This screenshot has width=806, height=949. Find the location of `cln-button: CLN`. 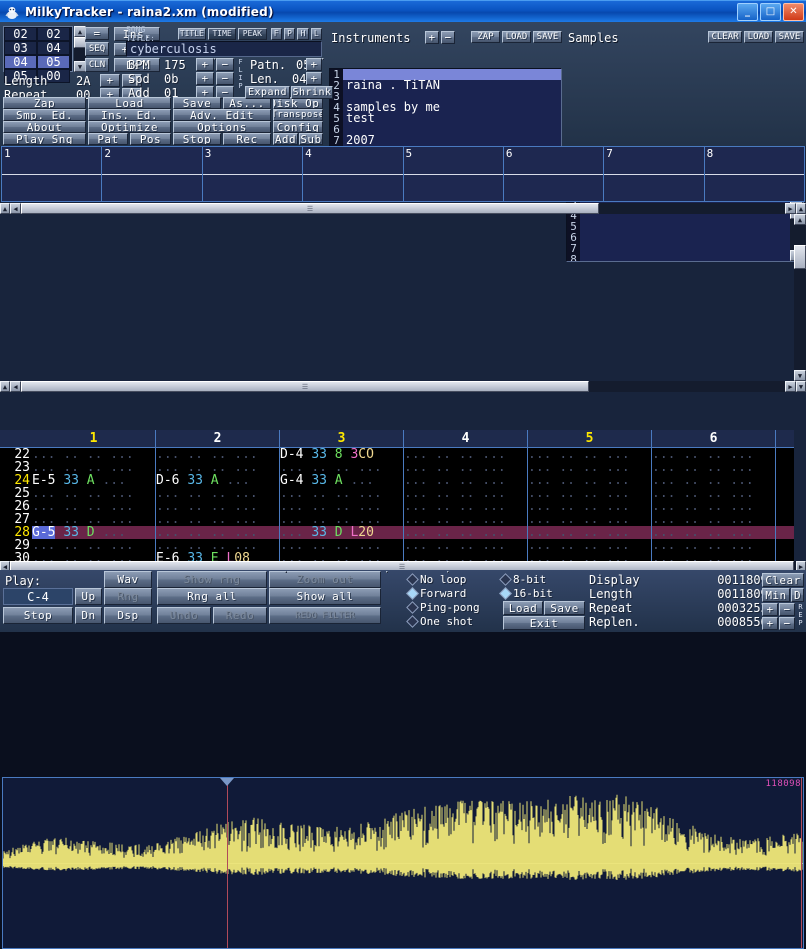

cln-button: CLN is located at coordinates (97, 65).